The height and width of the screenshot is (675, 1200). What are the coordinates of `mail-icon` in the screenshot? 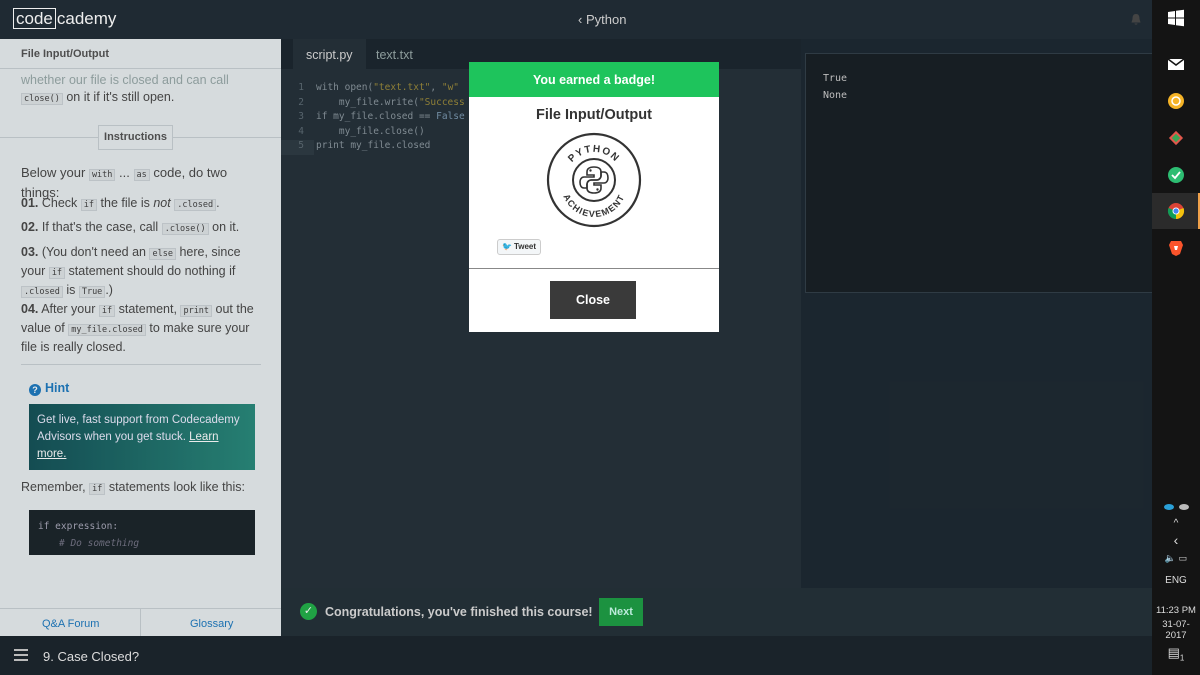 It's located at (1176, 64).